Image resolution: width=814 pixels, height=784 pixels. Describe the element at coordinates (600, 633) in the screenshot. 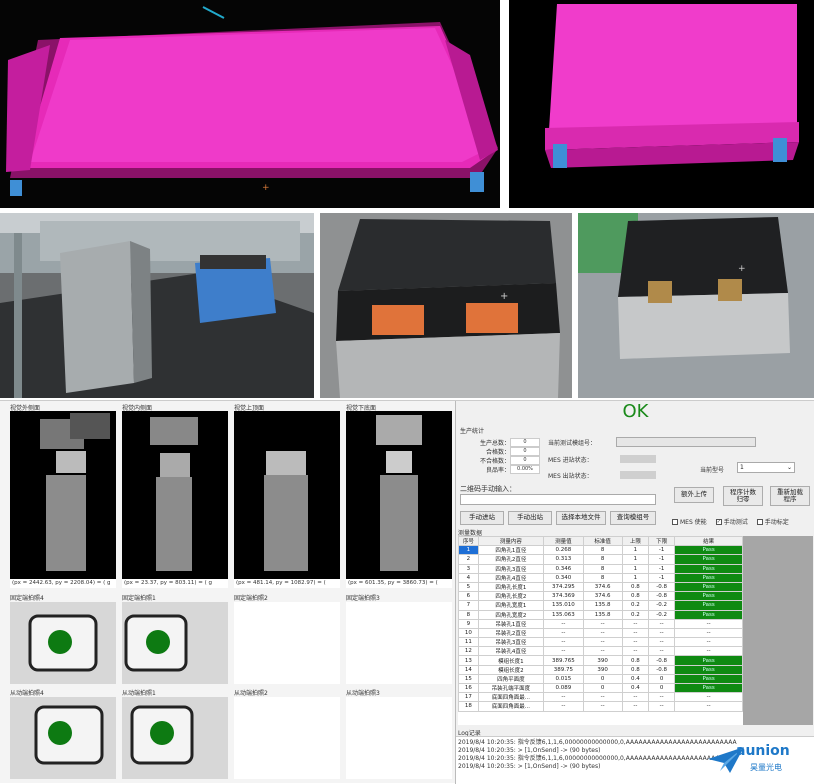

I see `table-row: 10 吊装孔2直径 -- -- -- -- --` at that location.